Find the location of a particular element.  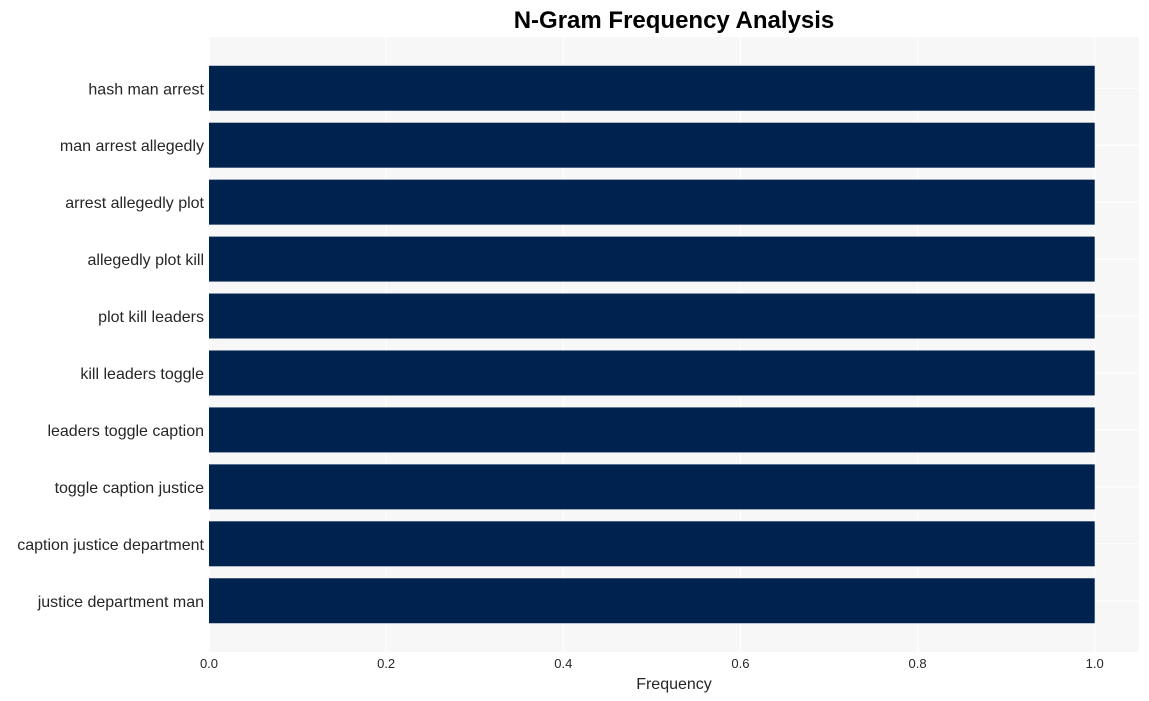

x-tick-label: 1.0 is located at coordinates (1095, 663).